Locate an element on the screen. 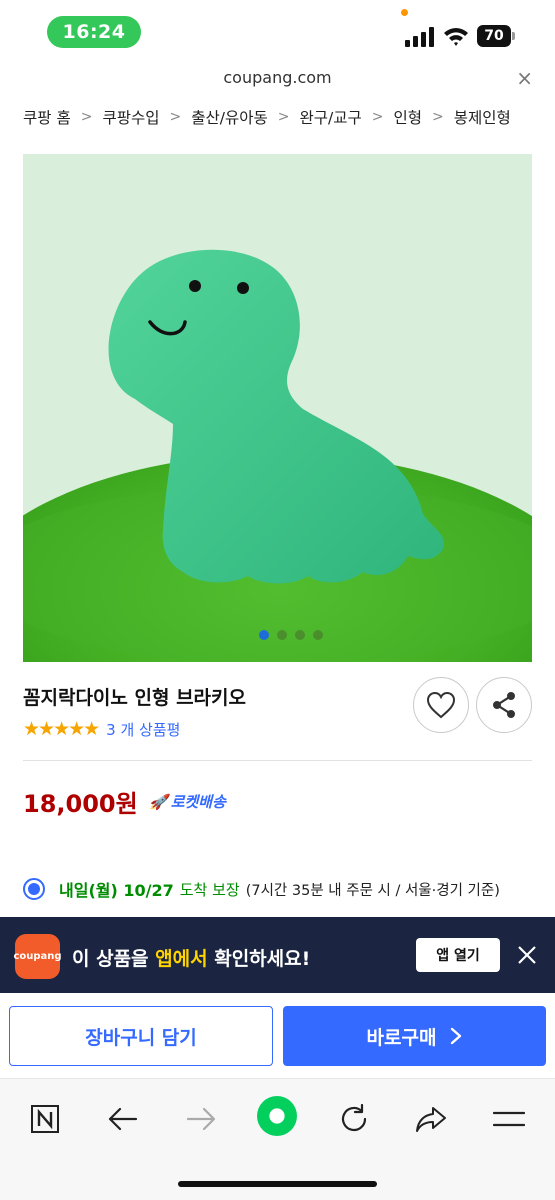 This screenshot has width=555, height=1200. menu-icon is located at coordinates (509, 1119).